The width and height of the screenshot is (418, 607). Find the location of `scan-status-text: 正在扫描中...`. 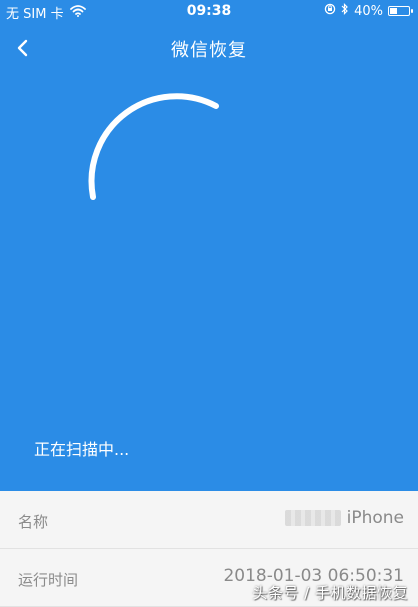

scan-status-text: 正在扫描中... is located at coordinates (82, 449).